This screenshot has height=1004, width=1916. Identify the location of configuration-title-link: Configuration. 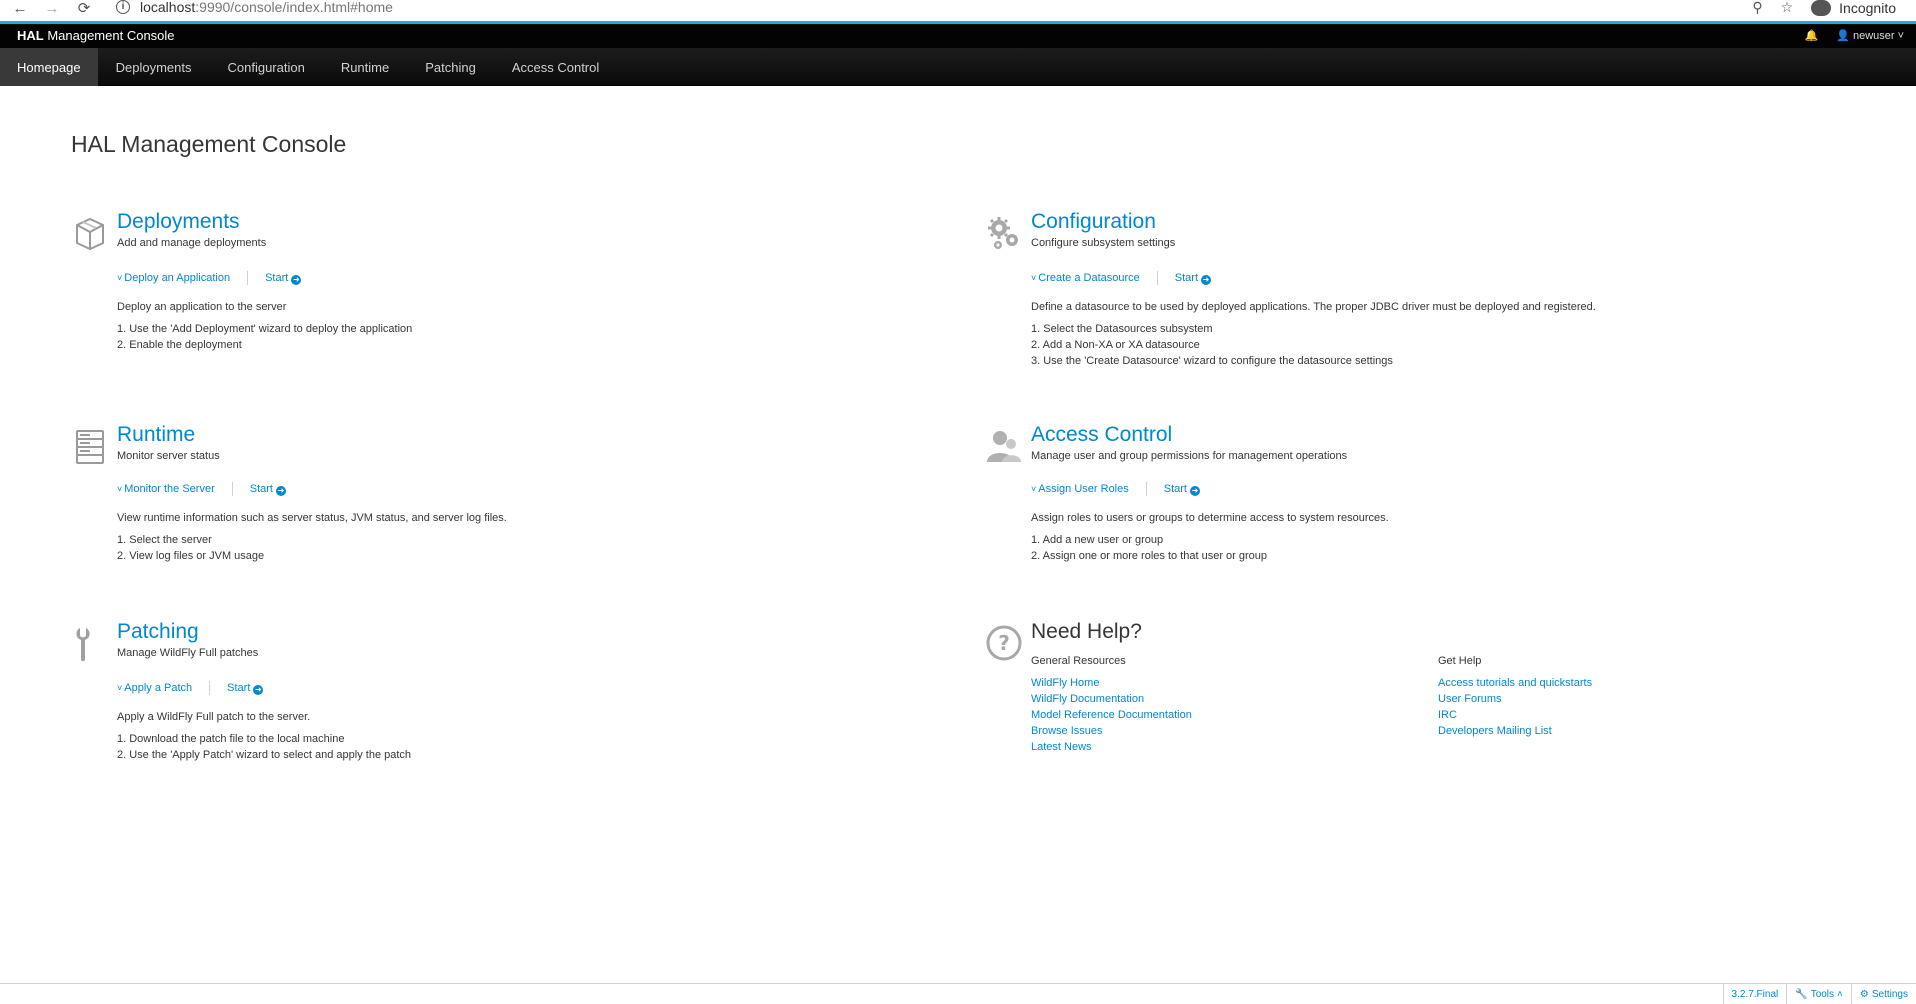
(1093, 222).